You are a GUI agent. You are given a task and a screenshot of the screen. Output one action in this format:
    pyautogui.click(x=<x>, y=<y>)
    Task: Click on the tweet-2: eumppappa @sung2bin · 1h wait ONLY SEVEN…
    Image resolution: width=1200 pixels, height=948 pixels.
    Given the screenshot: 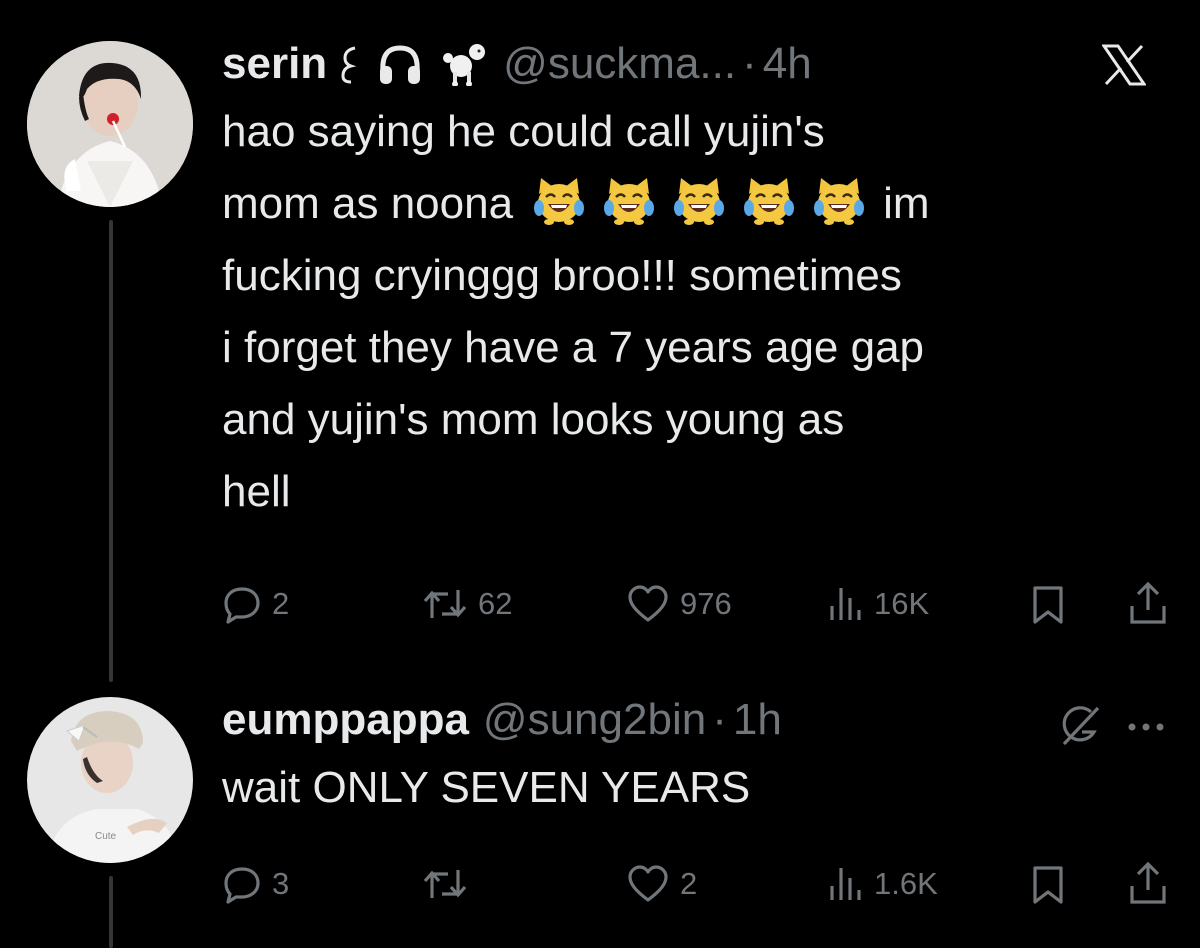 What is the action you would take?
    pyautogui.click(x=502, y=757)
    